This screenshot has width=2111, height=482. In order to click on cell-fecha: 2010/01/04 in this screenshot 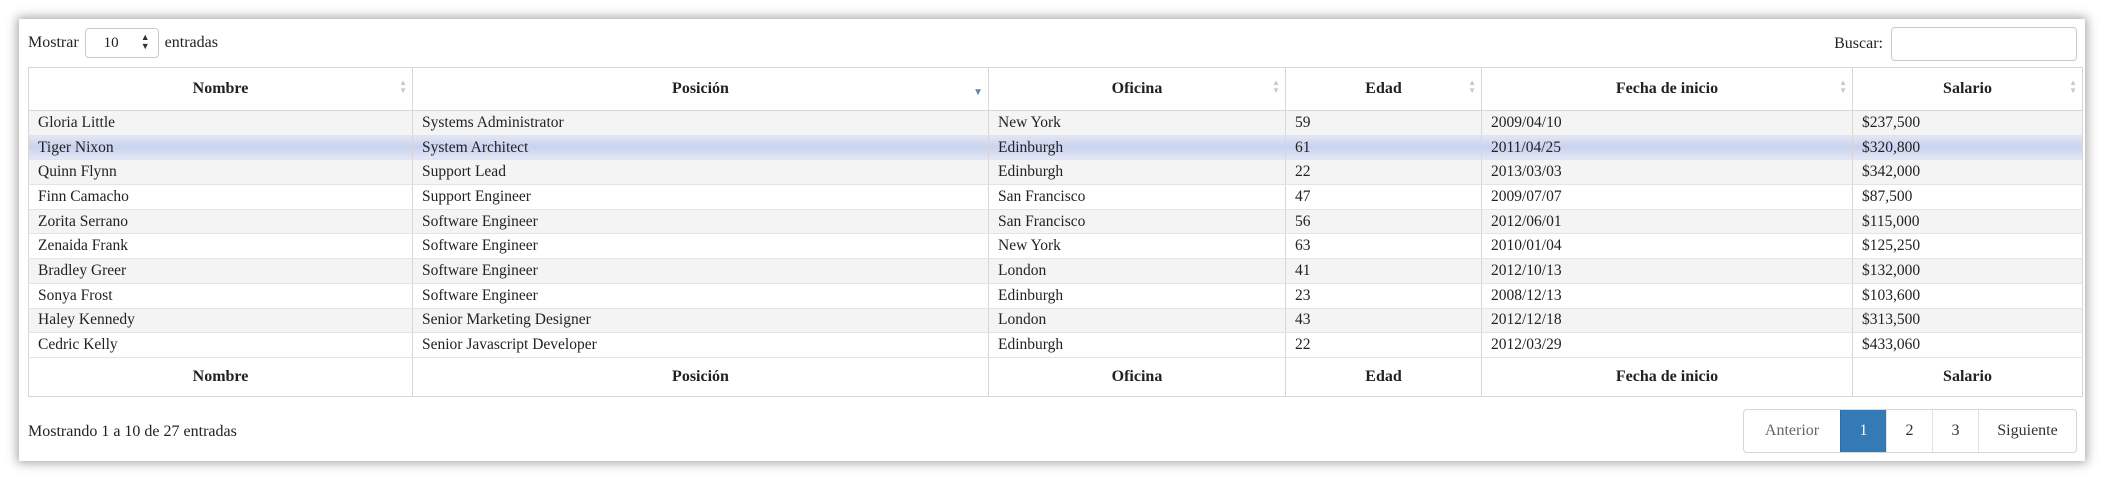, I will do `click(1667, 246)`.